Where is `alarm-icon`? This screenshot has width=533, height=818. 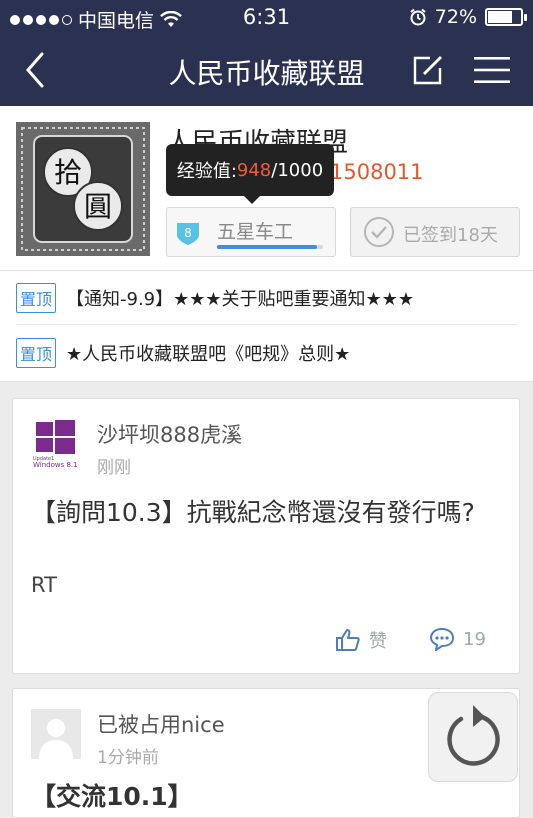
alarm-icon is located at coordinates (418, 17).